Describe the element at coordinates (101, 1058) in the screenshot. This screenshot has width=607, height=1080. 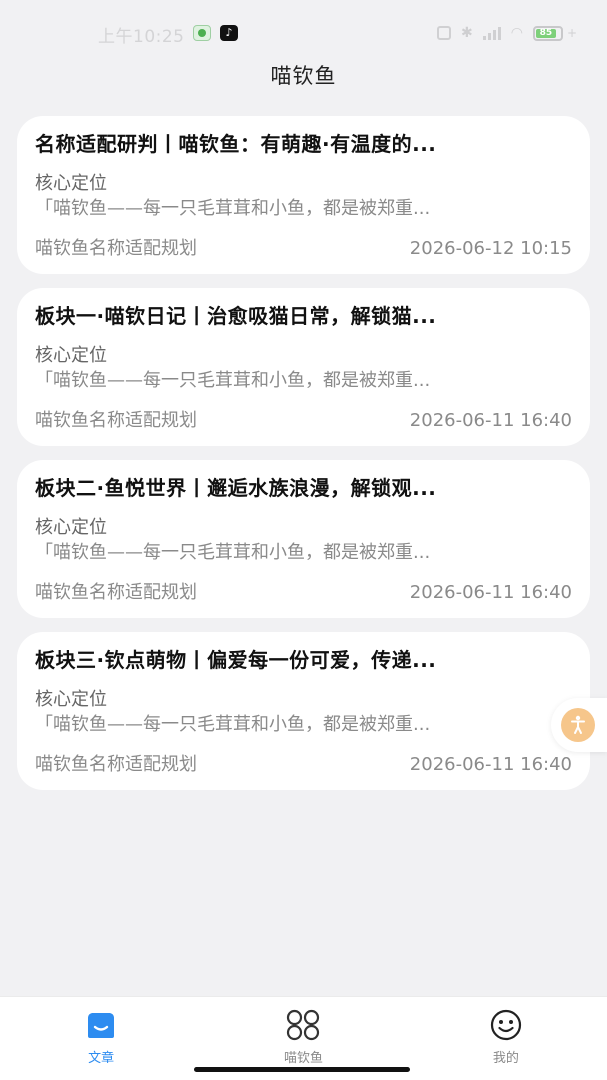
I see `tab-articles-label: 文章` at that location.